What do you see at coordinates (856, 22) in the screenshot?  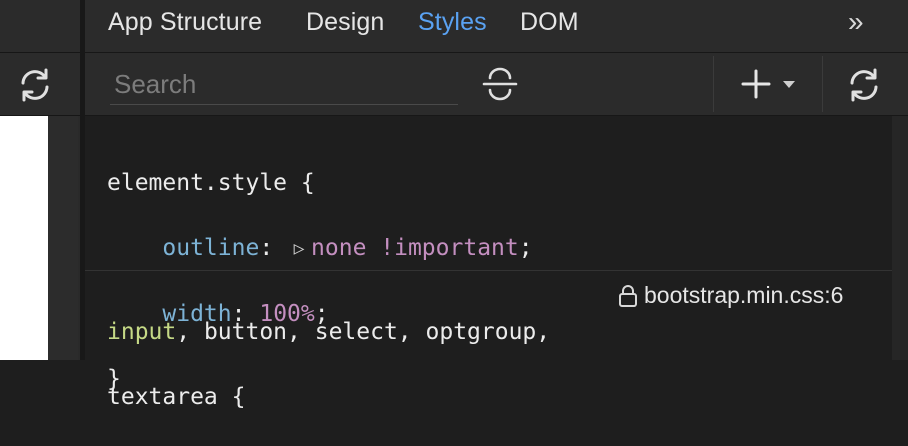 I see `tab-overflow-button: »` at bounding box center [856, 22].